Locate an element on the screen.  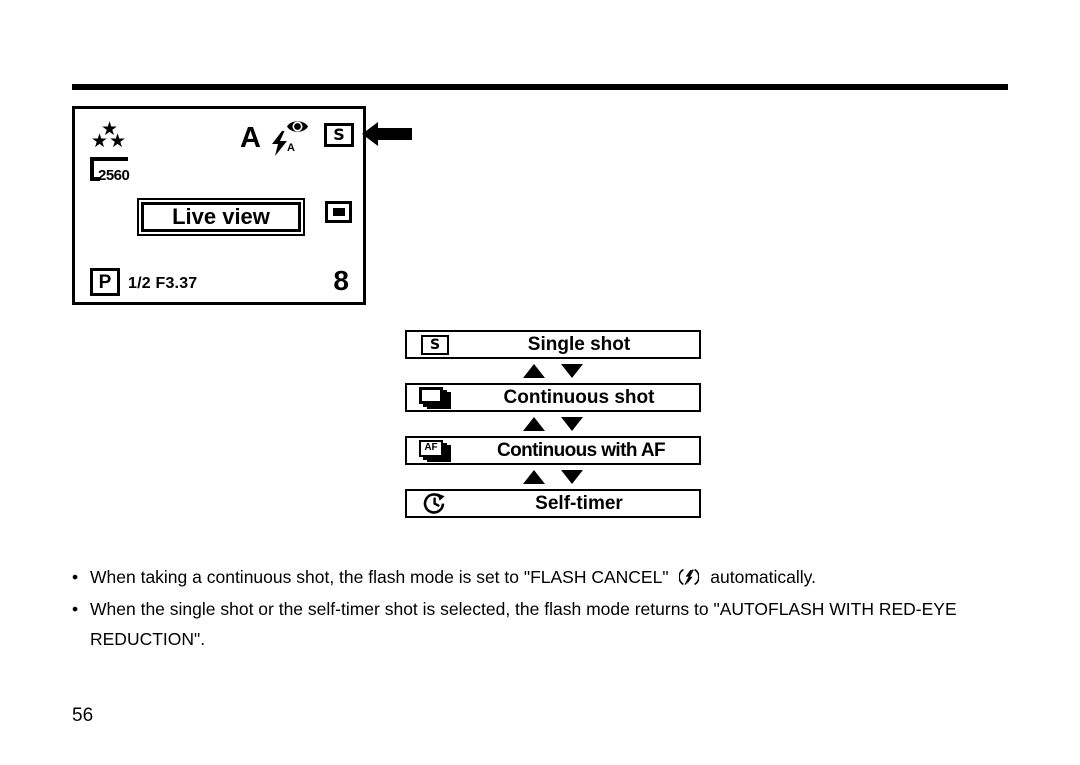
image-quality-stars-icon: ★ ★ ★ is located at coordinates (114, 137).